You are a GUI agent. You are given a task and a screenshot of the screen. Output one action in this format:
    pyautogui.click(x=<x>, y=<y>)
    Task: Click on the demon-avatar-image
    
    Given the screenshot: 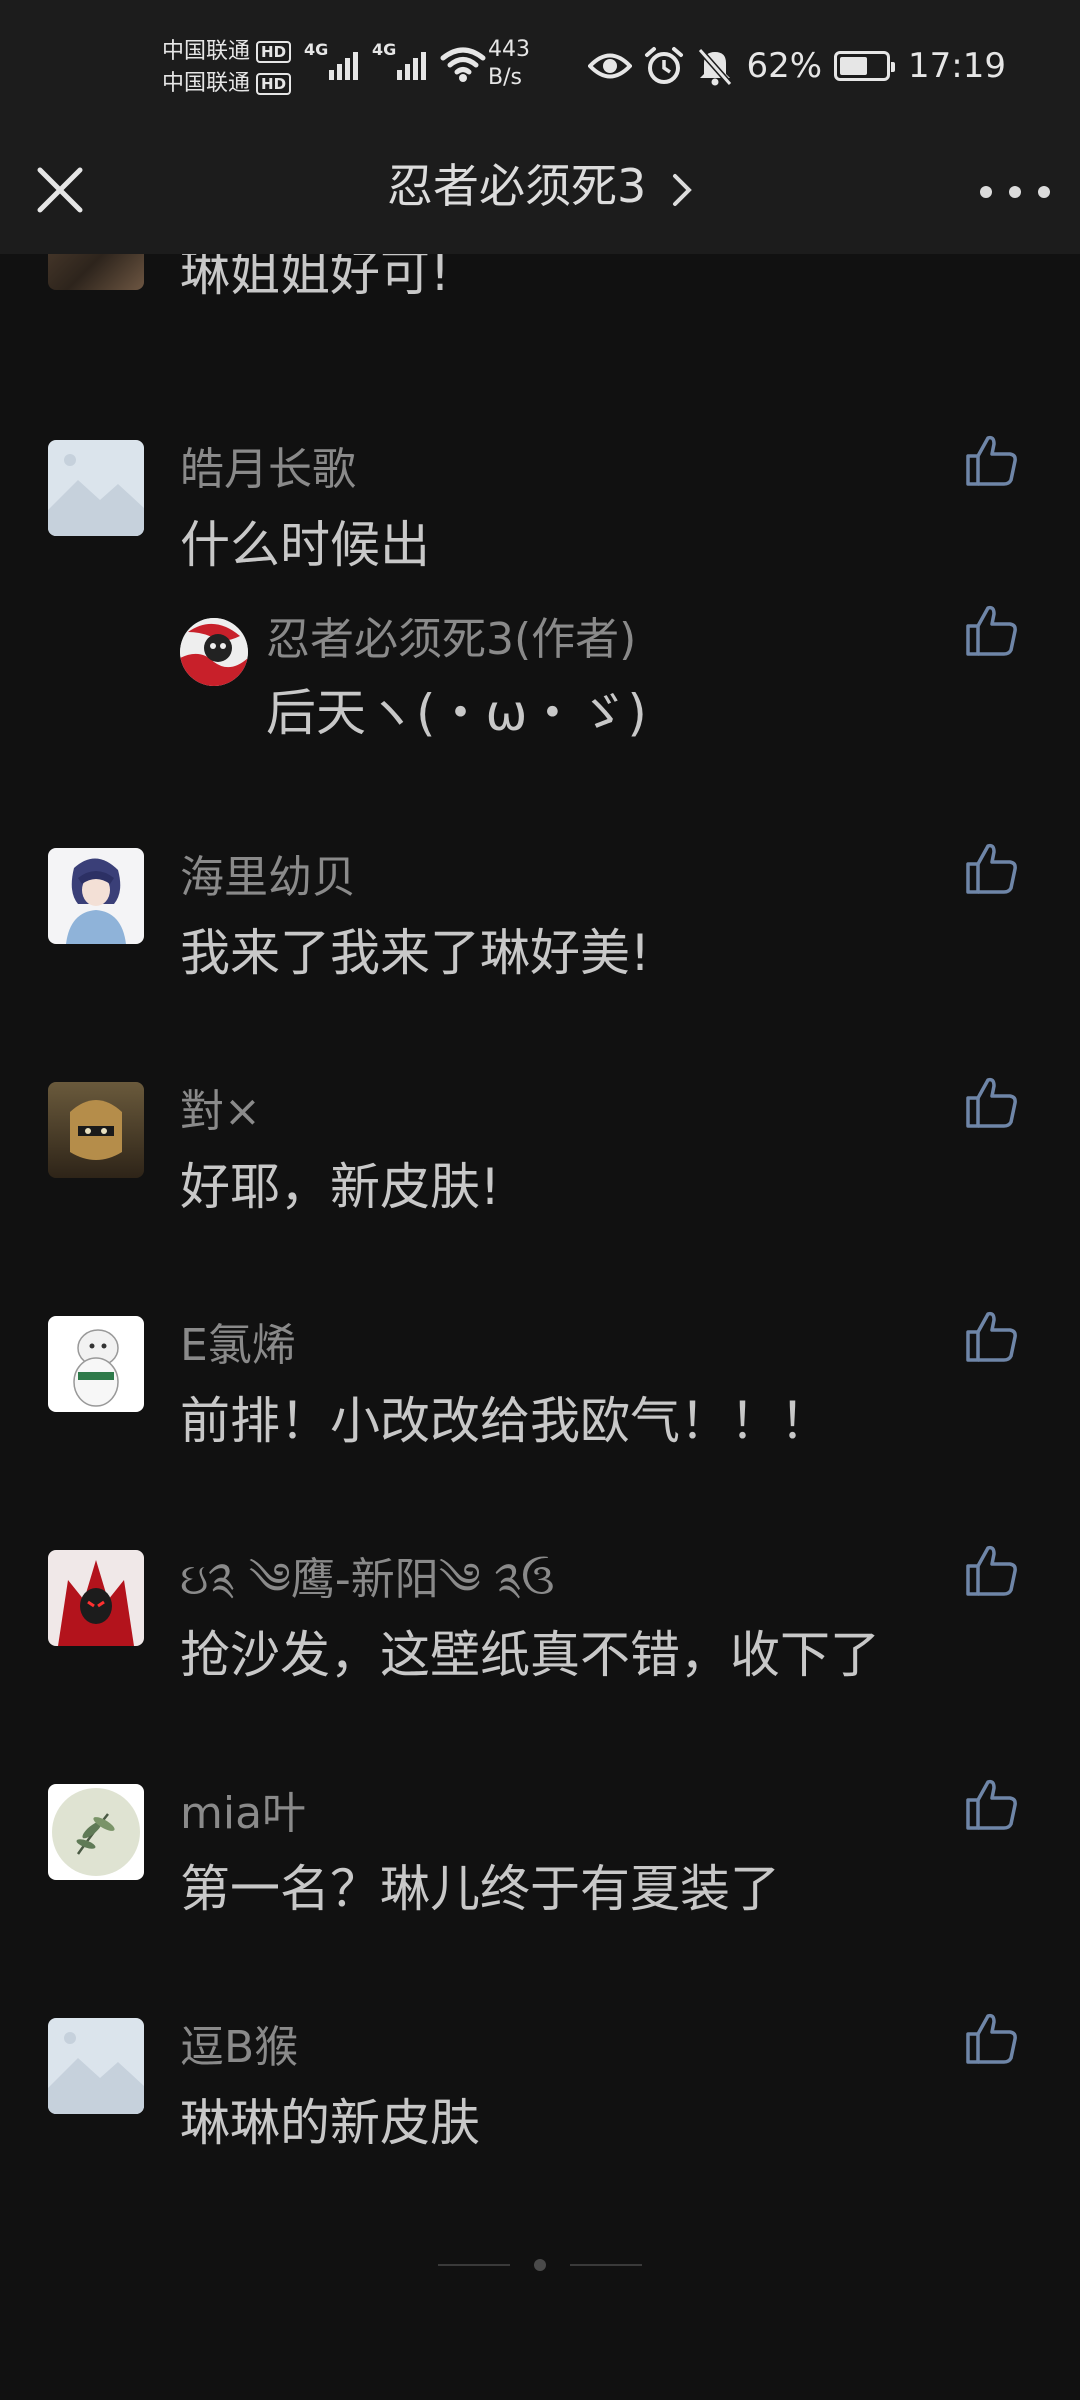 What is the action you would take?
    pyautogui.click(x=96, y=1603)
    